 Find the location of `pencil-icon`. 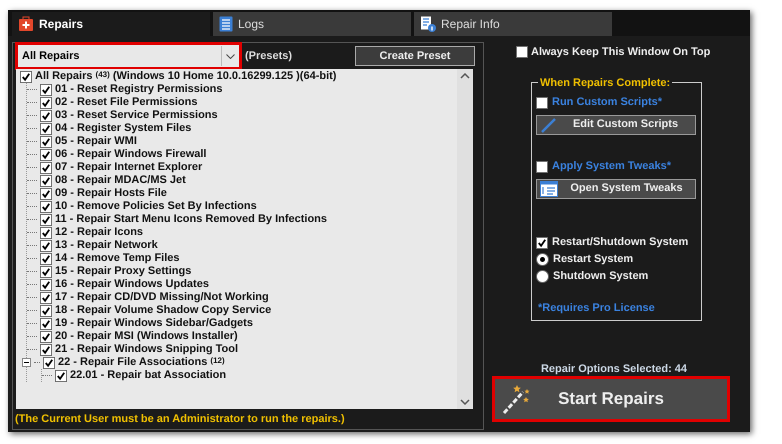

pencil-icon is located at coordinates (548, 124).